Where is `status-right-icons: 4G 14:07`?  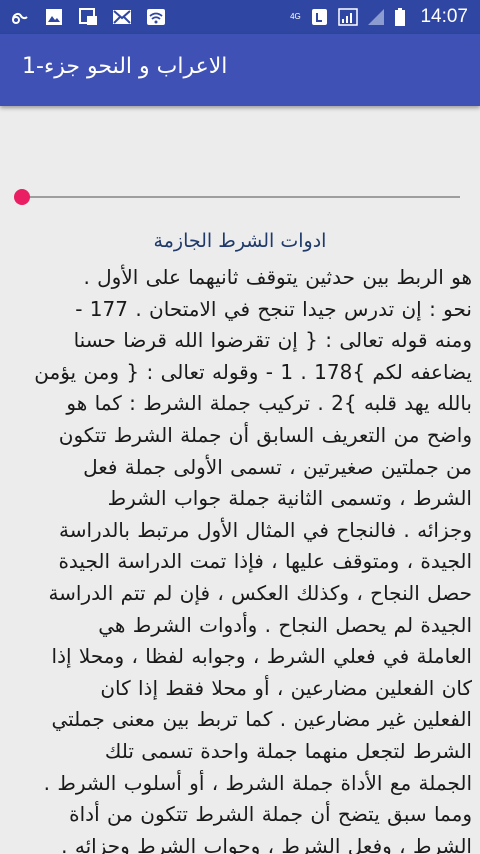
status-right-icons: 4G 14:07 is located at coordinates (378, 17).